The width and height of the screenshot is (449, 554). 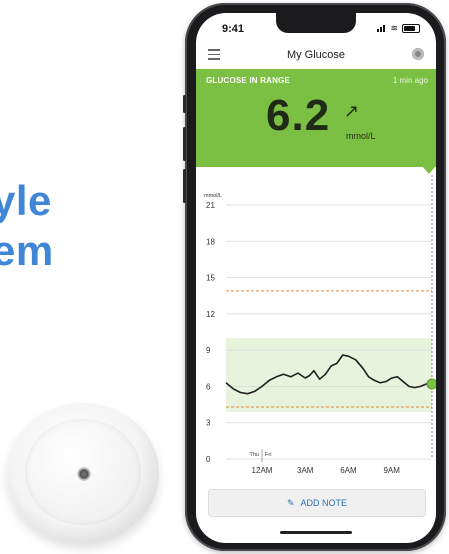 What do you see at coordinates (394, 28) in the screenshot?
I see `wifi-icon: ≋` at bounding box center [394, 28].